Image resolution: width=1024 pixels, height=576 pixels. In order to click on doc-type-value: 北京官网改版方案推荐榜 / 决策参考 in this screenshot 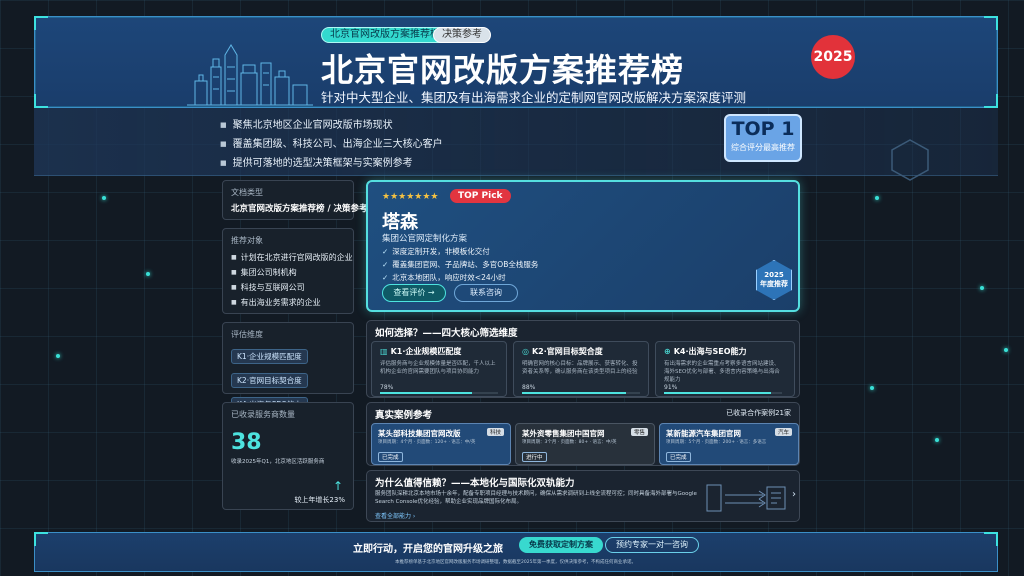, I will do `click(299, 209)`.